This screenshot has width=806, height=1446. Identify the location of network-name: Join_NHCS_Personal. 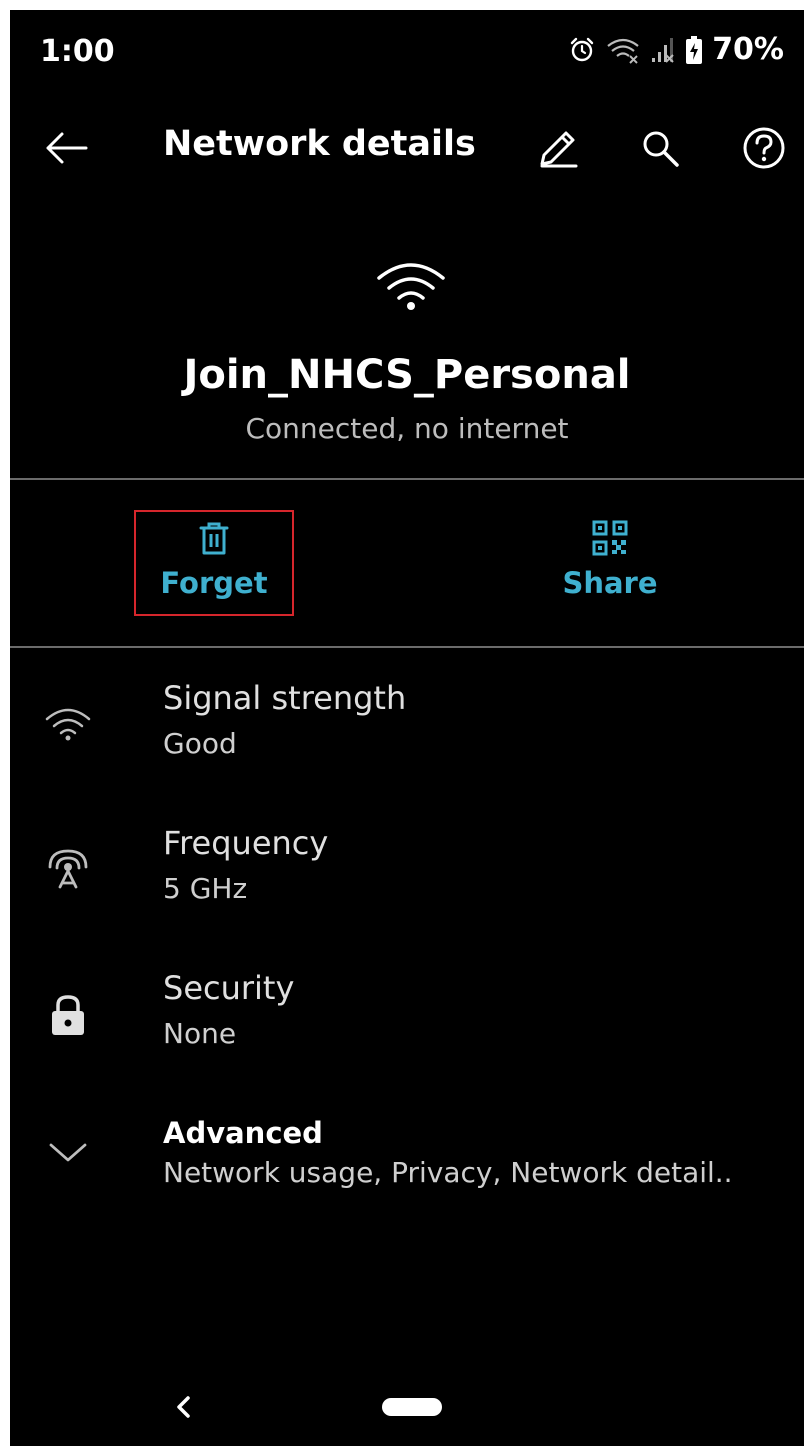
(407, 375).